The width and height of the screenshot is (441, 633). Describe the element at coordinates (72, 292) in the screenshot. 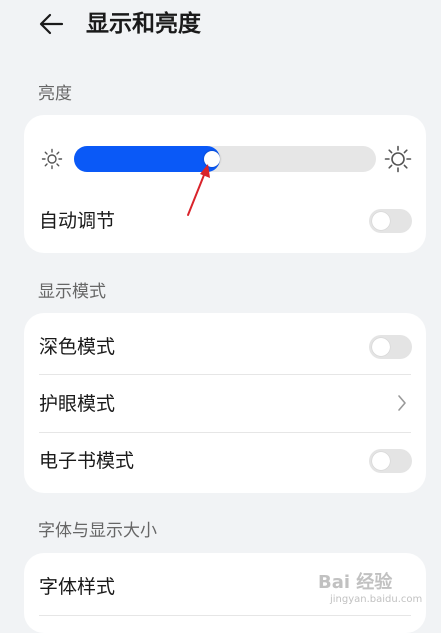

I see `section-label-display-mode: 显示模式` at that location.